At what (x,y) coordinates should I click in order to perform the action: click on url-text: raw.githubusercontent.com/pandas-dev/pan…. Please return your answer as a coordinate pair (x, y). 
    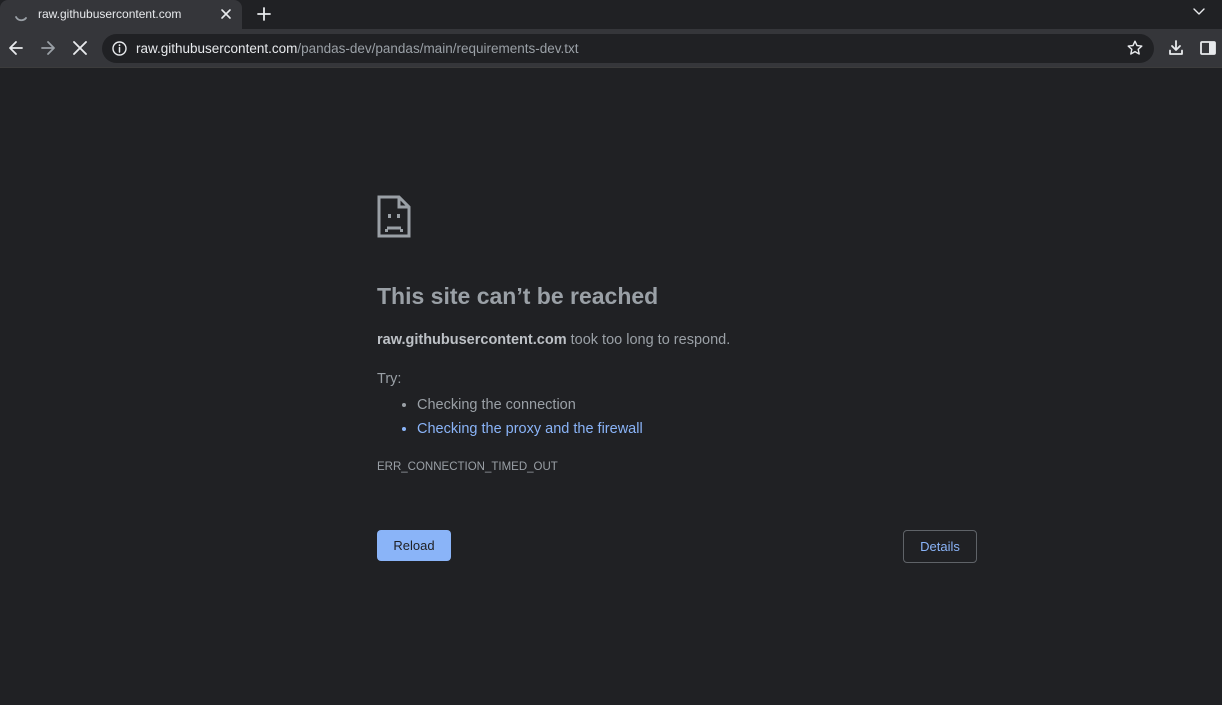
    Looking at the image, I should click on (357, 48).